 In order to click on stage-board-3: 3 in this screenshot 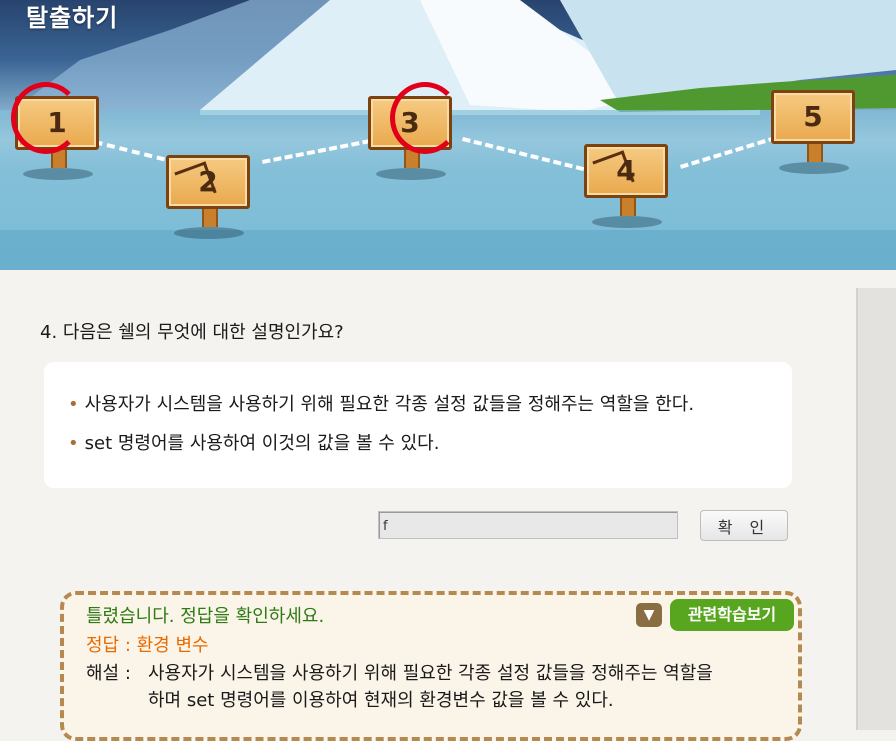, I will do `click(414, 131)`.